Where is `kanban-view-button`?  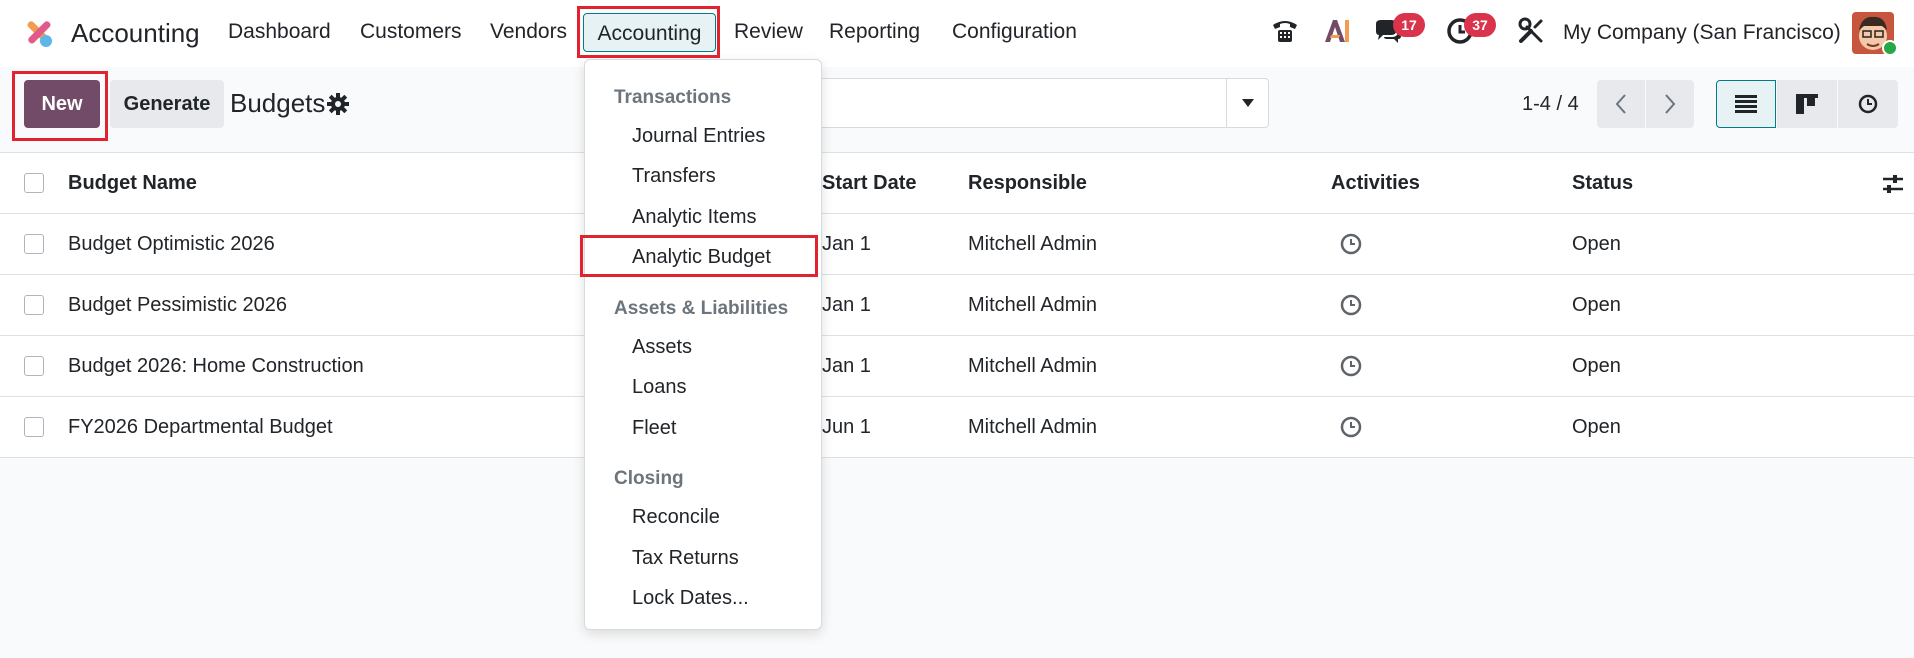
kanban-view-button is located at coordinates (1807, 104).